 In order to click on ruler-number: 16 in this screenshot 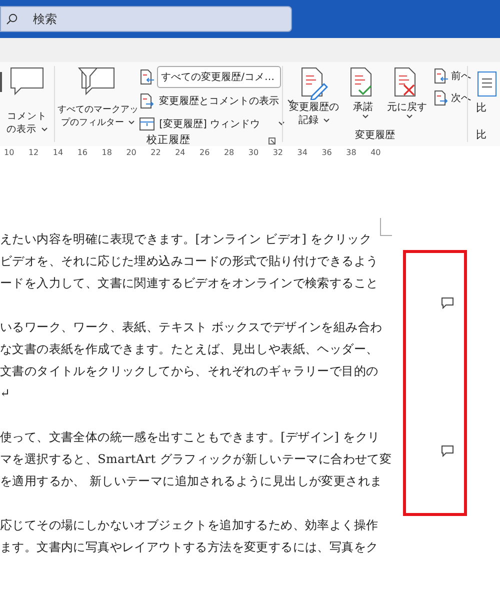, I will do `click(82, 153)`.